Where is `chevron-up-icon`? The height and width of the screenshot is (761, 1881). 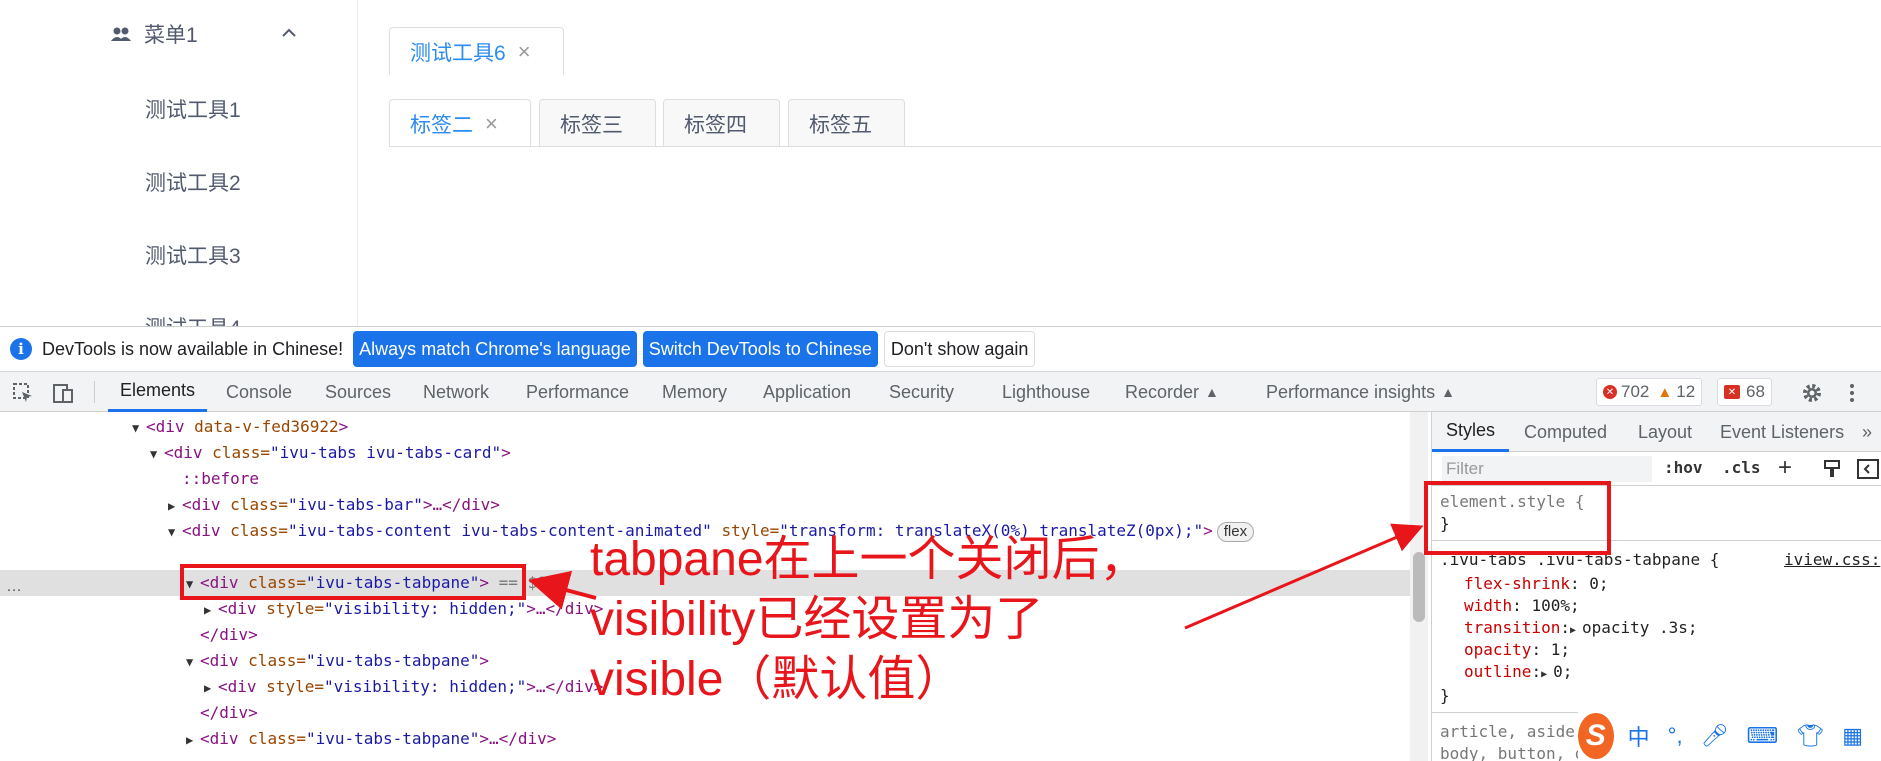 chevron-up-icon is located at coordinates (289, 33).